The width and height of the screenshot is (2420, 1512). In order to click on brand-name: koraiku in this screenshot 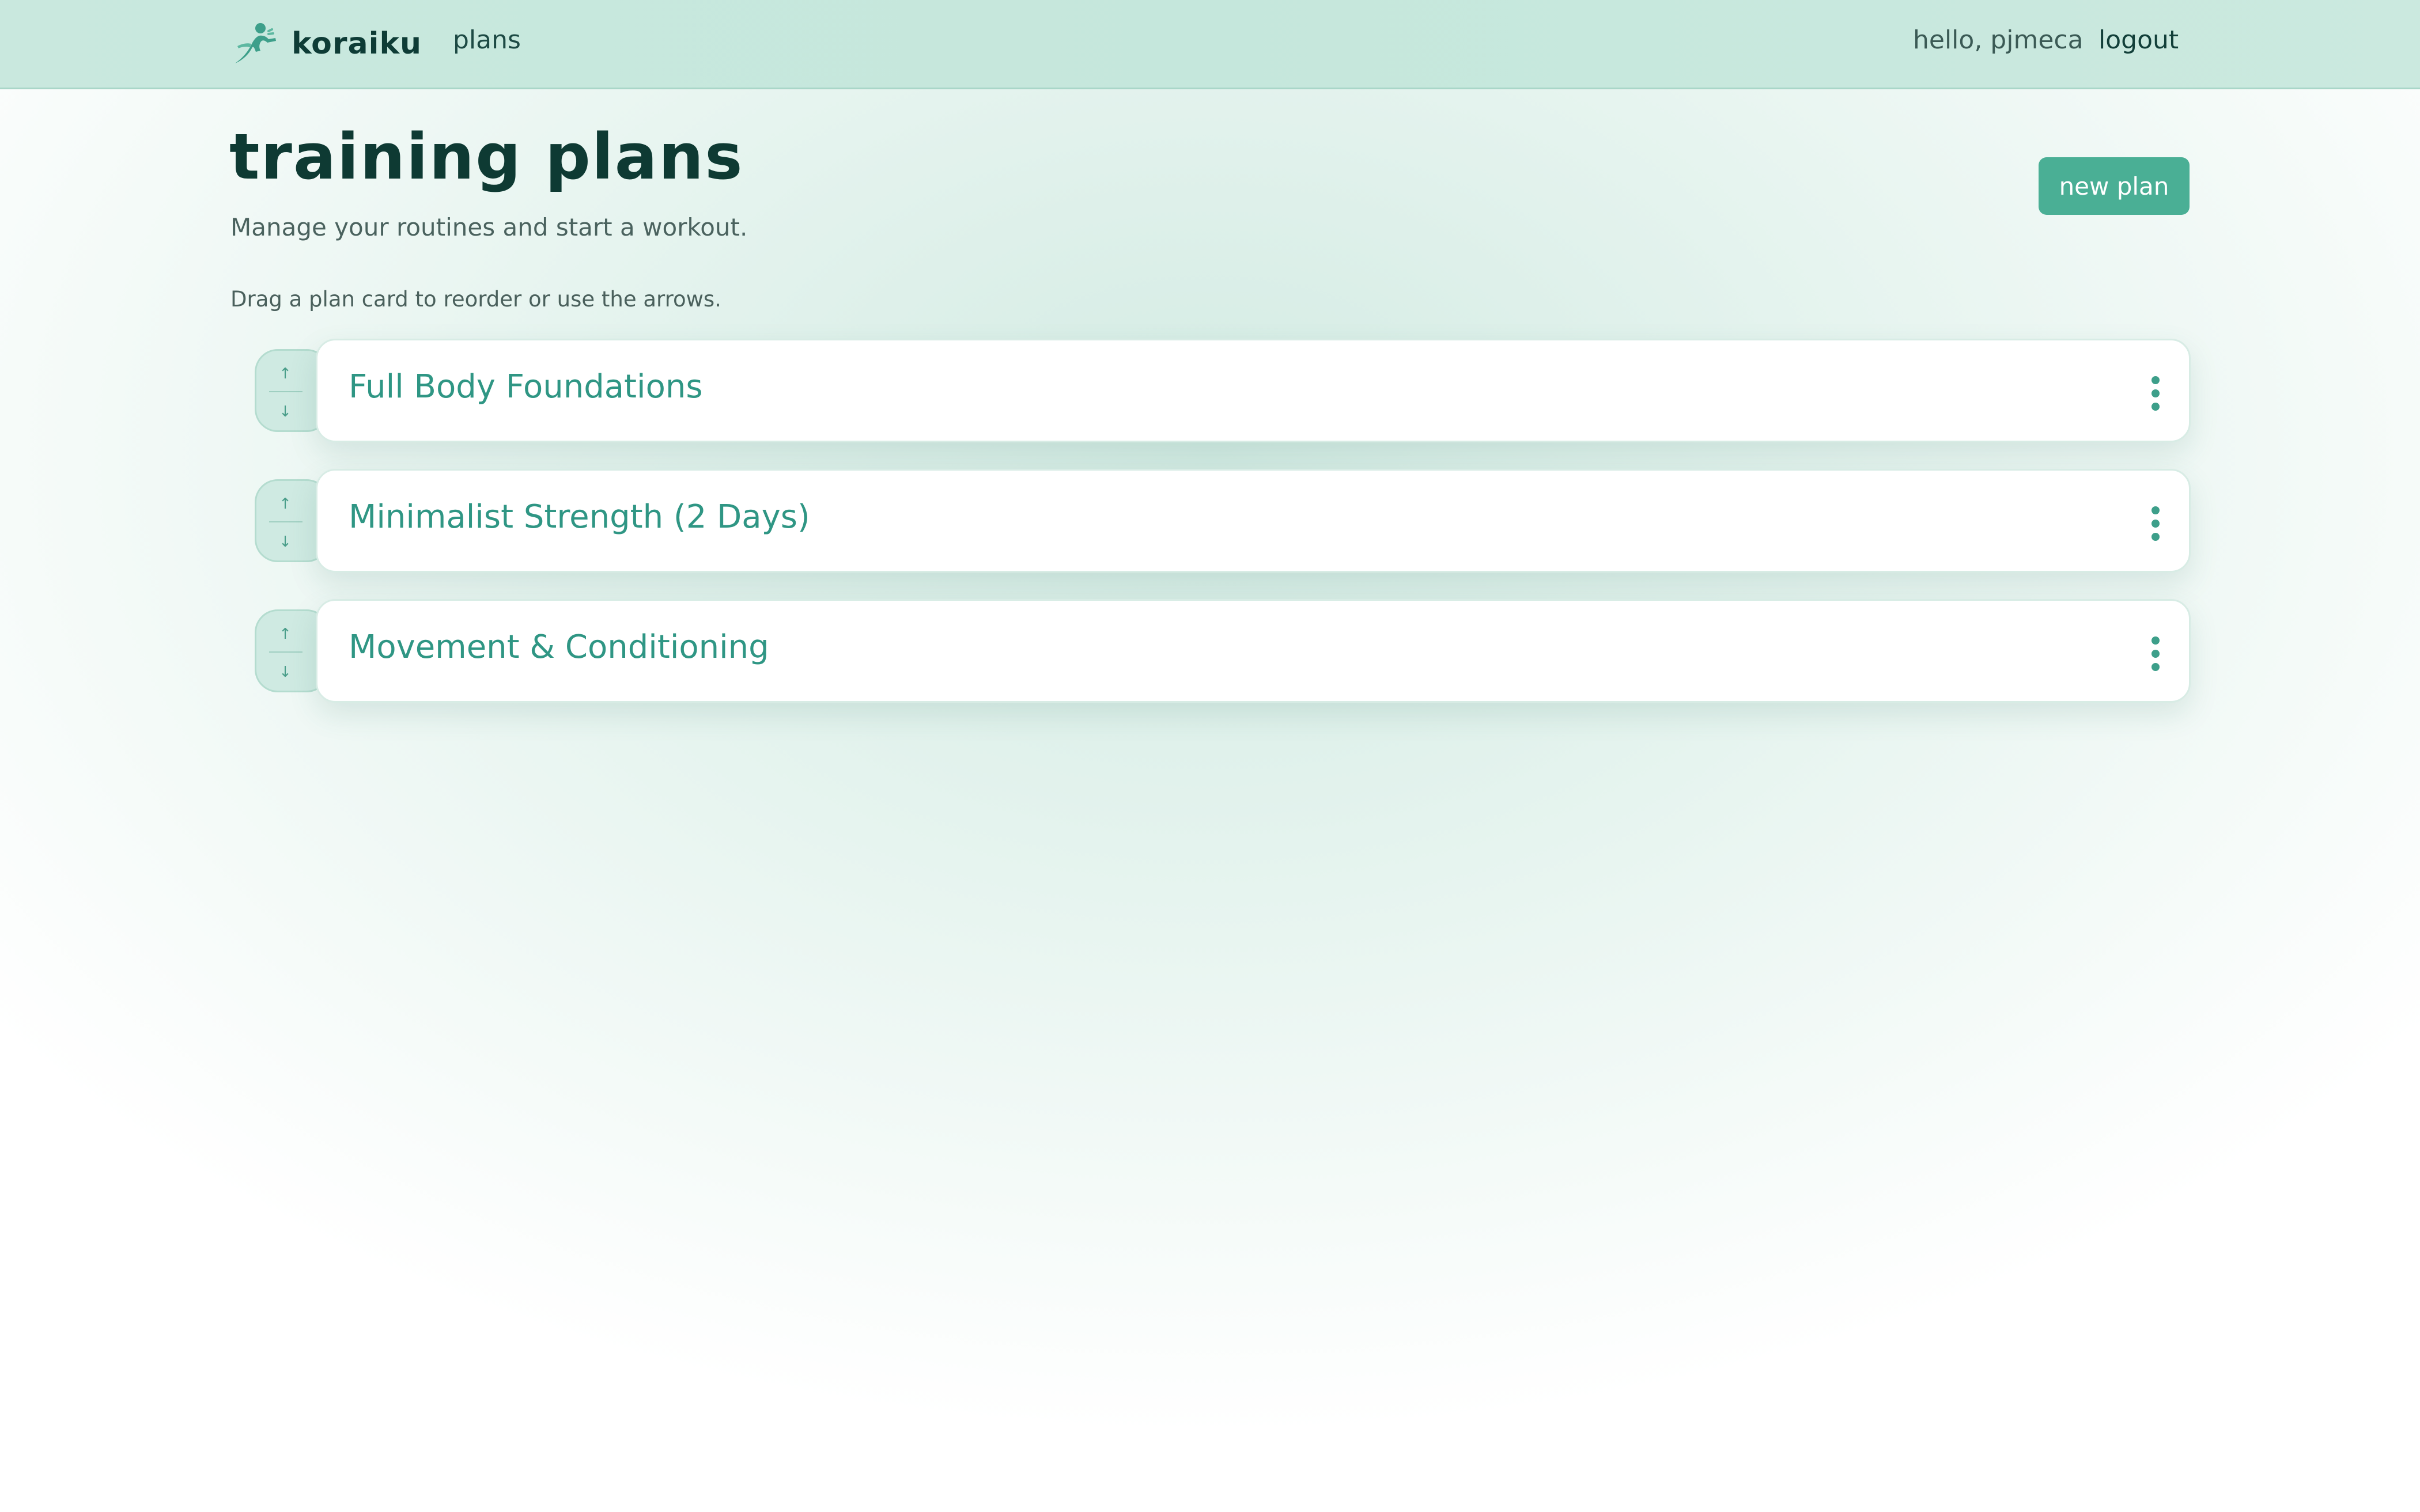, I will do `click(357, 43)`.